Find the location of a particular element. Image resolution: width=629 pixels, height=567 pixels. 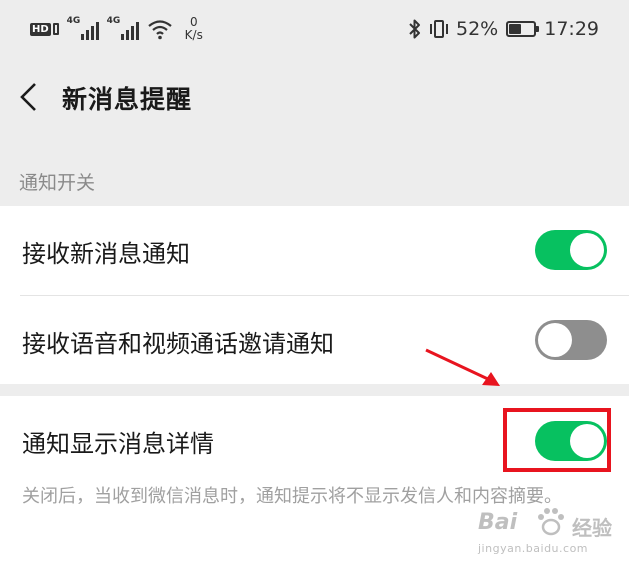

page-title: 新消息提醒 is located at coordinates (127, 99).